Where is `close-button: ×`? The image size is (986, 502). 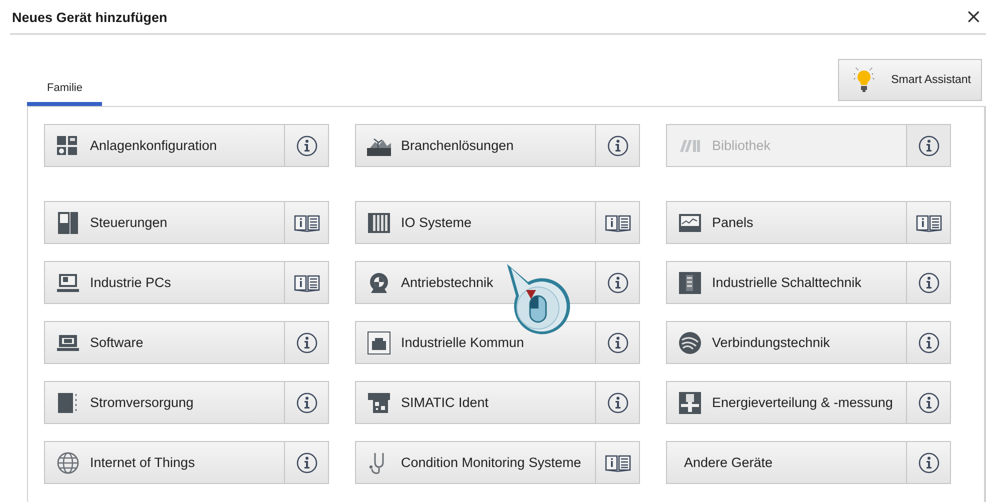 close-button: × is located at coordinates (973, 17).